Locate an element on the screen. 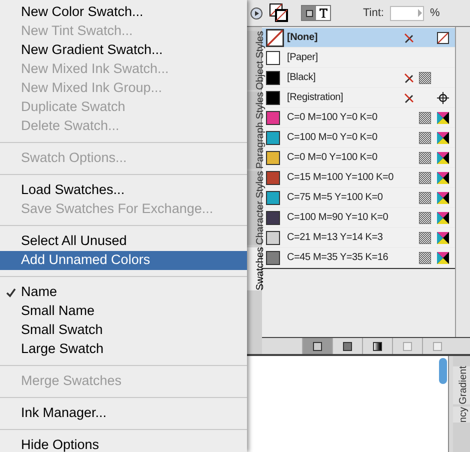  swatch-name: [Registration] is located at coordinates (315, 98).